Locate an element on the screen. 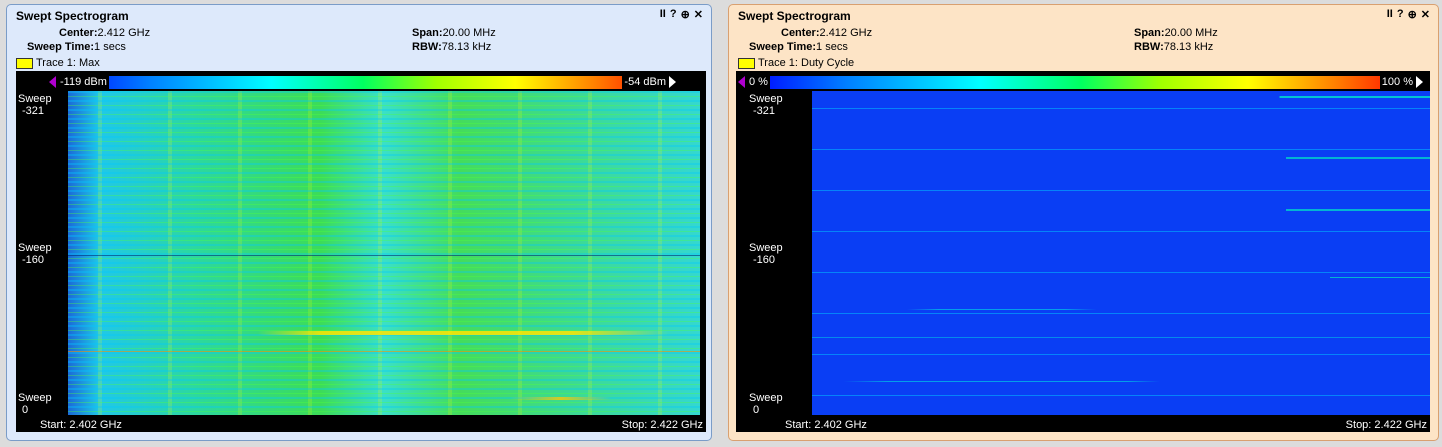  trace-legend: Trace 1: Max is located at coordinates (58, 63).